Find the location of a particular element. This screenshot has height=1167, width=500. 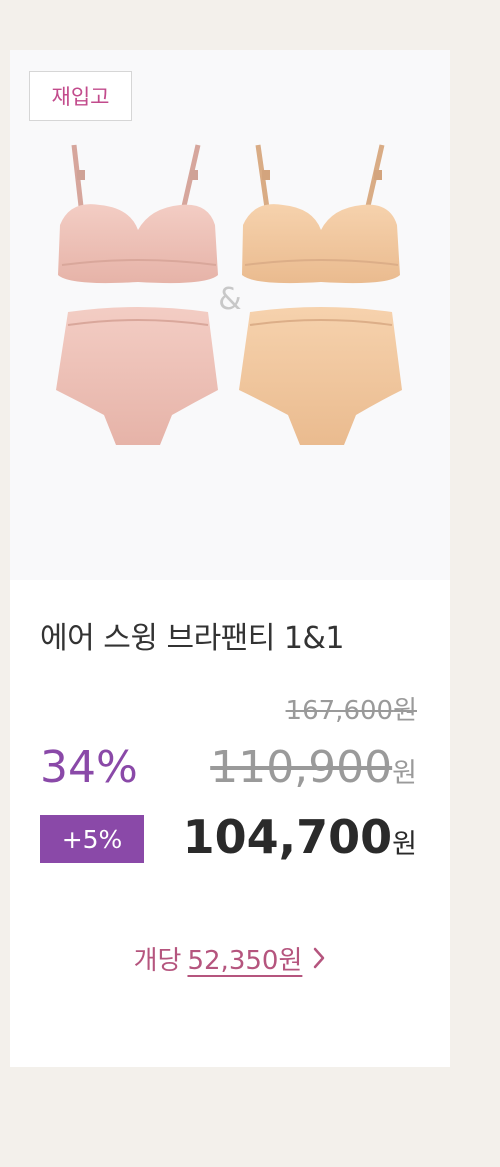

chevron-right-icon is located at coordinates (319, 961).